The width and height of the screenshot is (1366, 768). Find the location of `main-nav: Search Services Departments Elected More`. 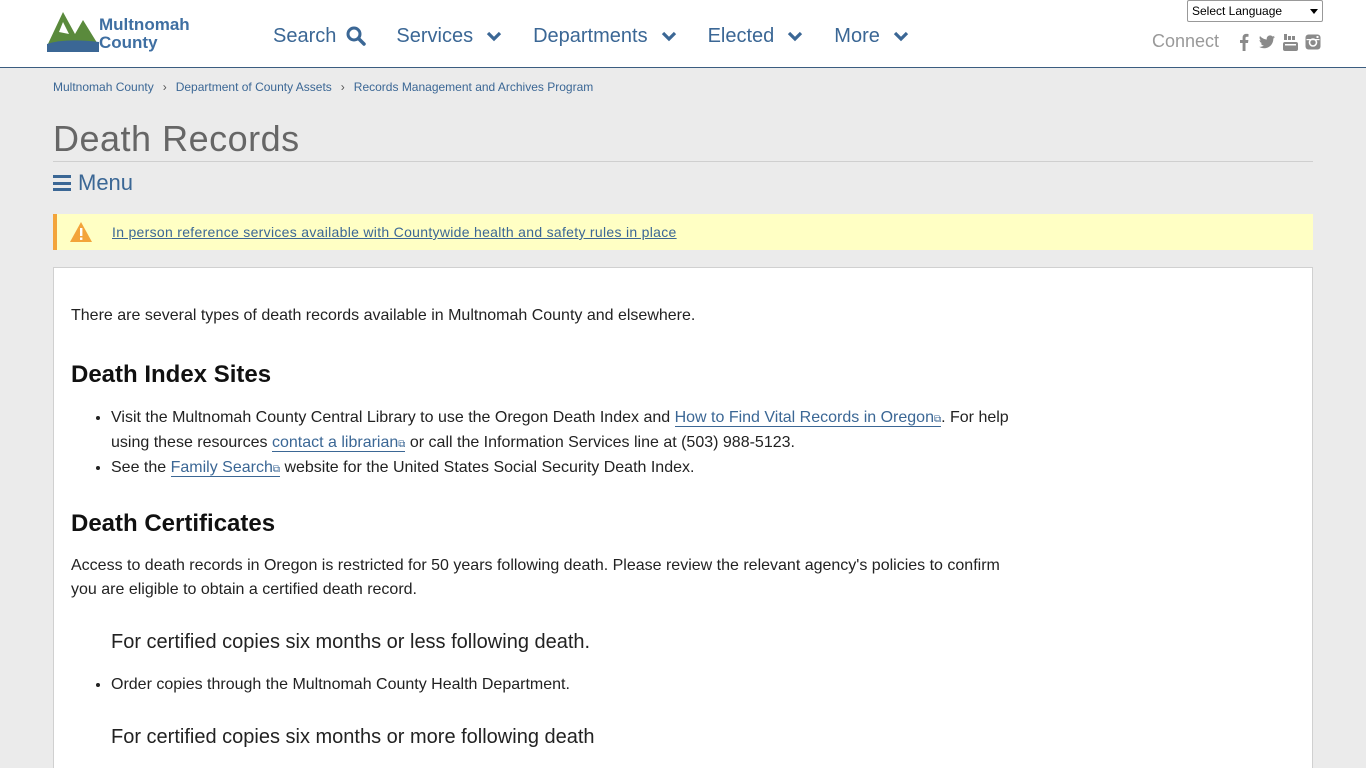

main-nav: Search Services Departments Elected More is located at coordinates (606, 36).